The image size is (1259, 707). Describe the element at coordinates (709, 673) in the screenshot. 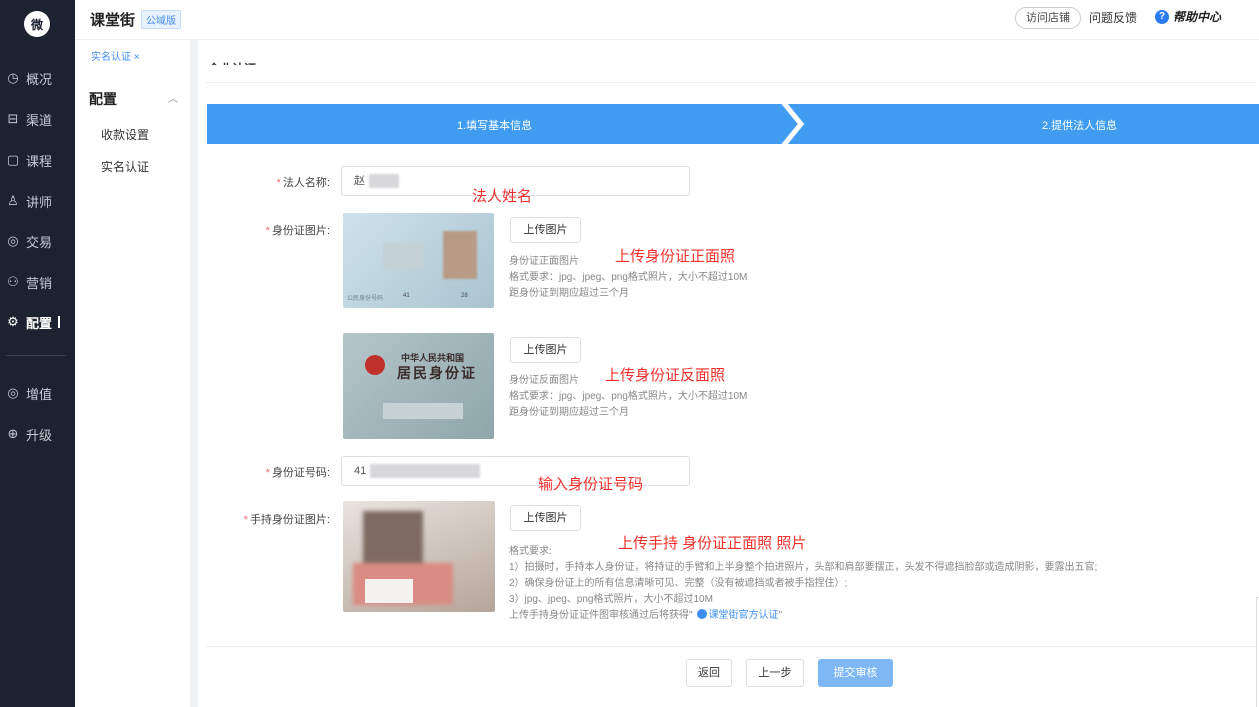

I see `back-button: 返回` at that location.